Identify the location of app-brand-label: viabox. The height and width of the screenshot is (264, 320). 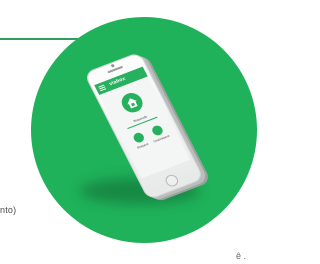
(117, 81).